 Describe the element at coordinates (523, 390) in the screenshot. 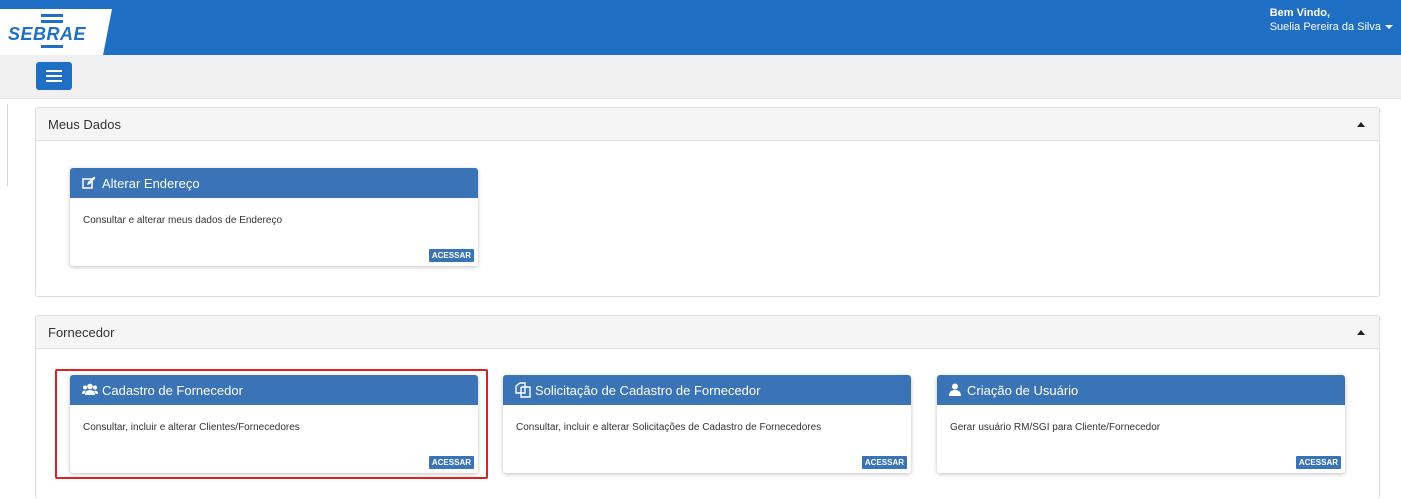

I see `copy-icon` at that location.